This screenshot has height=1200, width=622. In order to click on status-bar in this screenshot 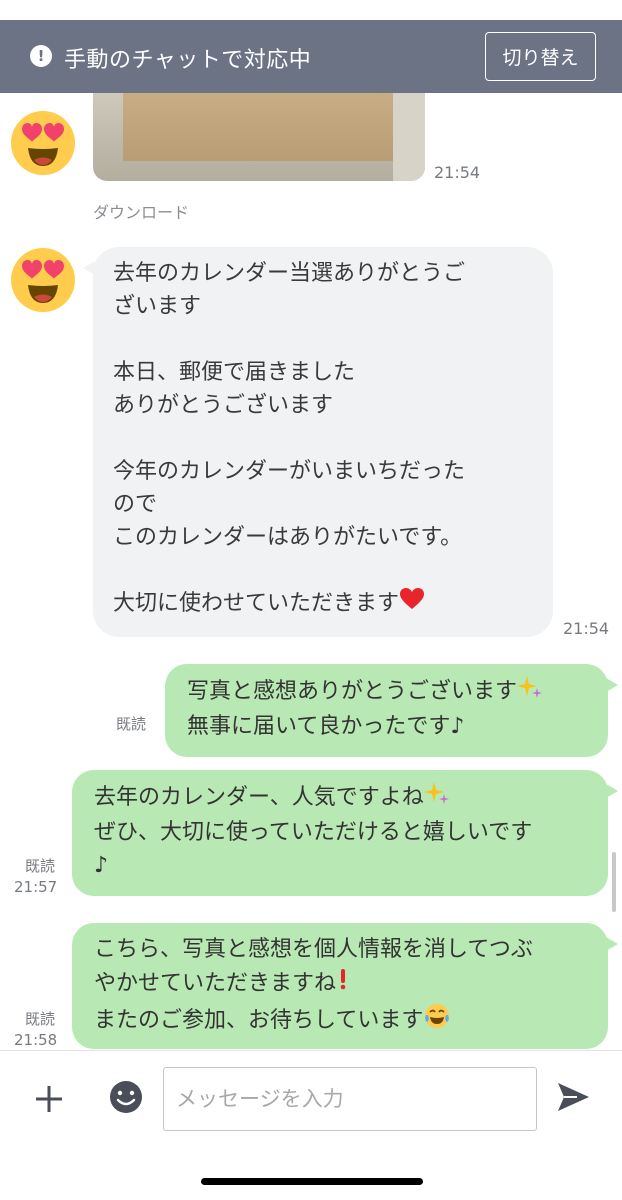, I will do `click(311, 10)`.